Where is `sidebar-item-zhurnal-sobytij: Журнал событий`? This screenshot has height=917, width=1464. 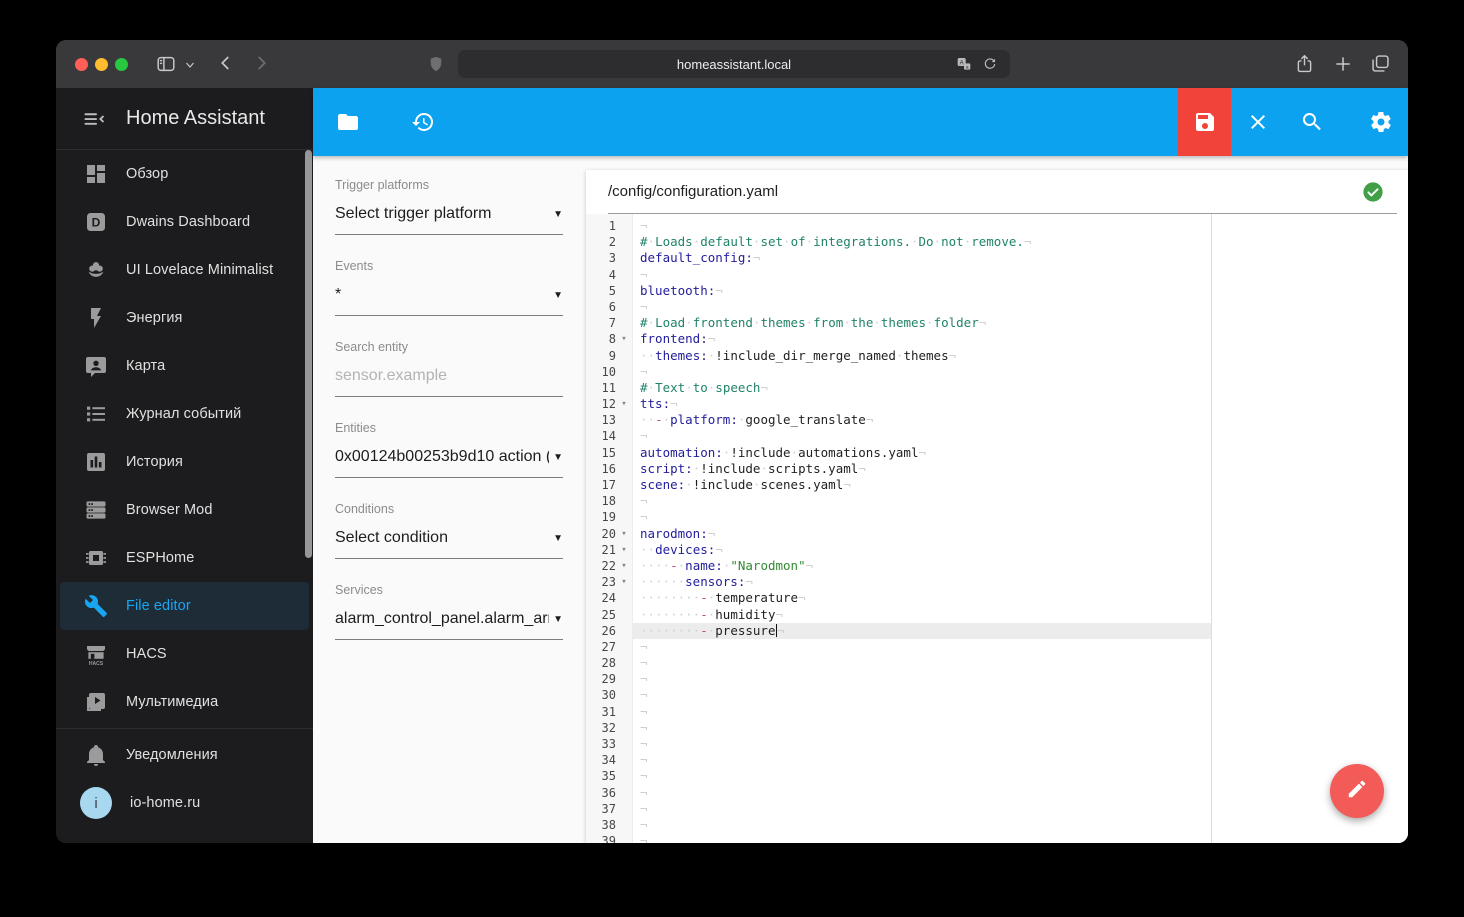
sidebar-item-zhurnal-sobytij: Журнал событий is located at coordinates (184, 414).